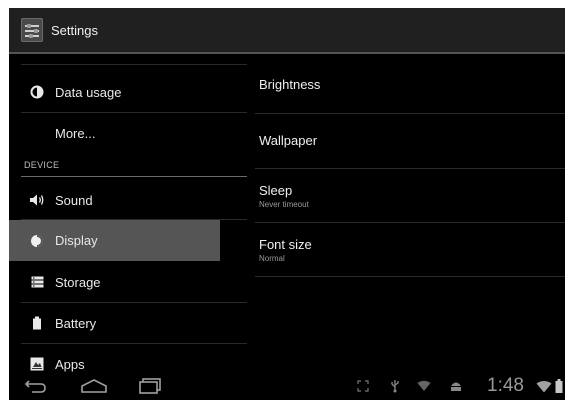 The image size is (568, 403). I want to click on battery-status-icon, so click(559, 386).